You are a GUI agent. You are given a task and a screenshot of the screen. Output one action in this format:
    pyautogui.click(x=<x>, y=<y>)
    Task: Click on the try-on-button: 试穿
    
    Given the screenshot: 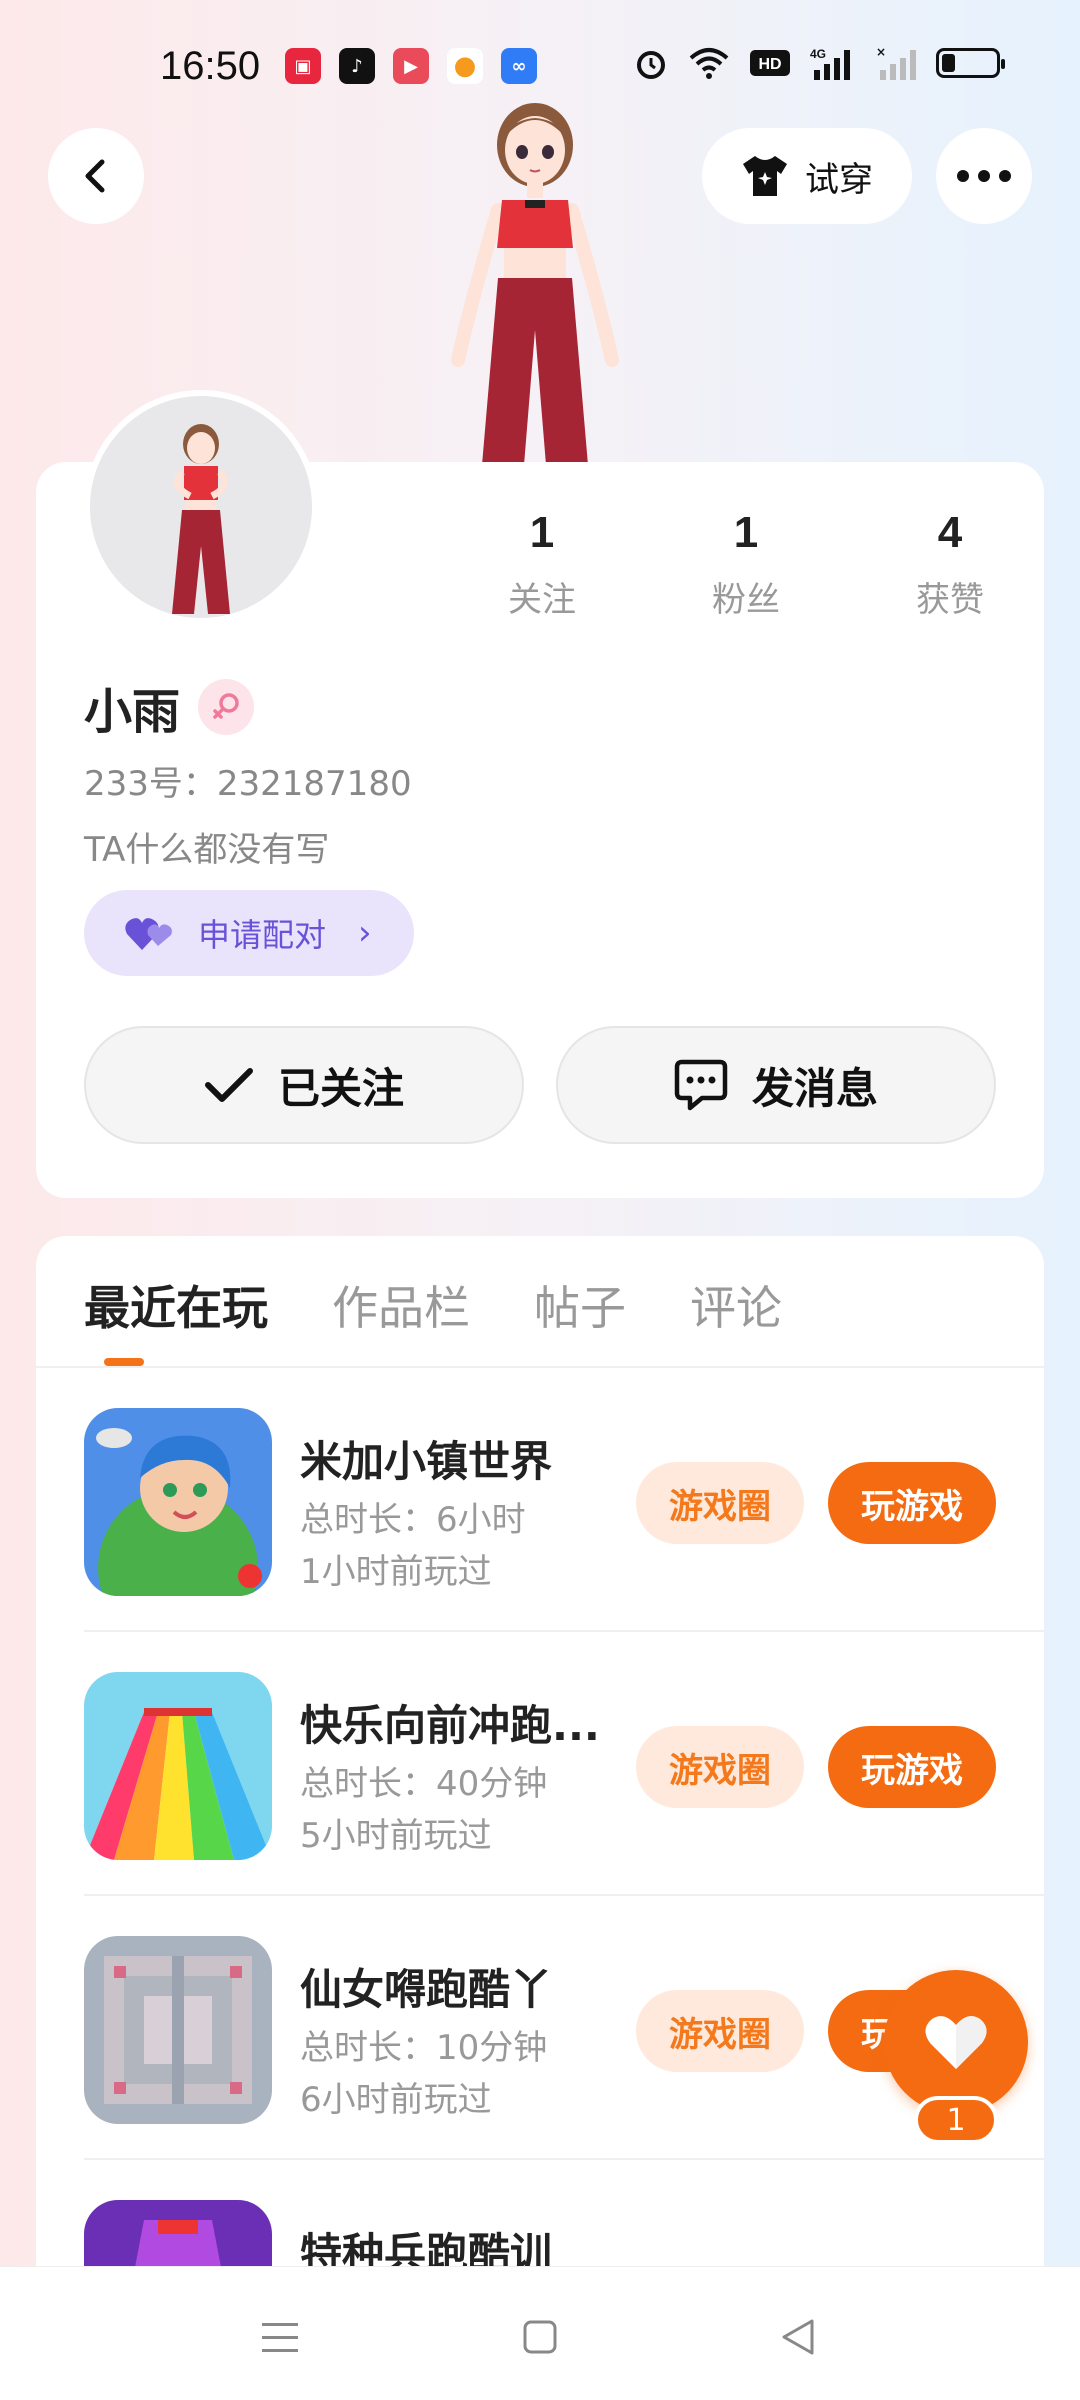 What is the action you would take?
    pyautogui.click(x=807, y=176)
    